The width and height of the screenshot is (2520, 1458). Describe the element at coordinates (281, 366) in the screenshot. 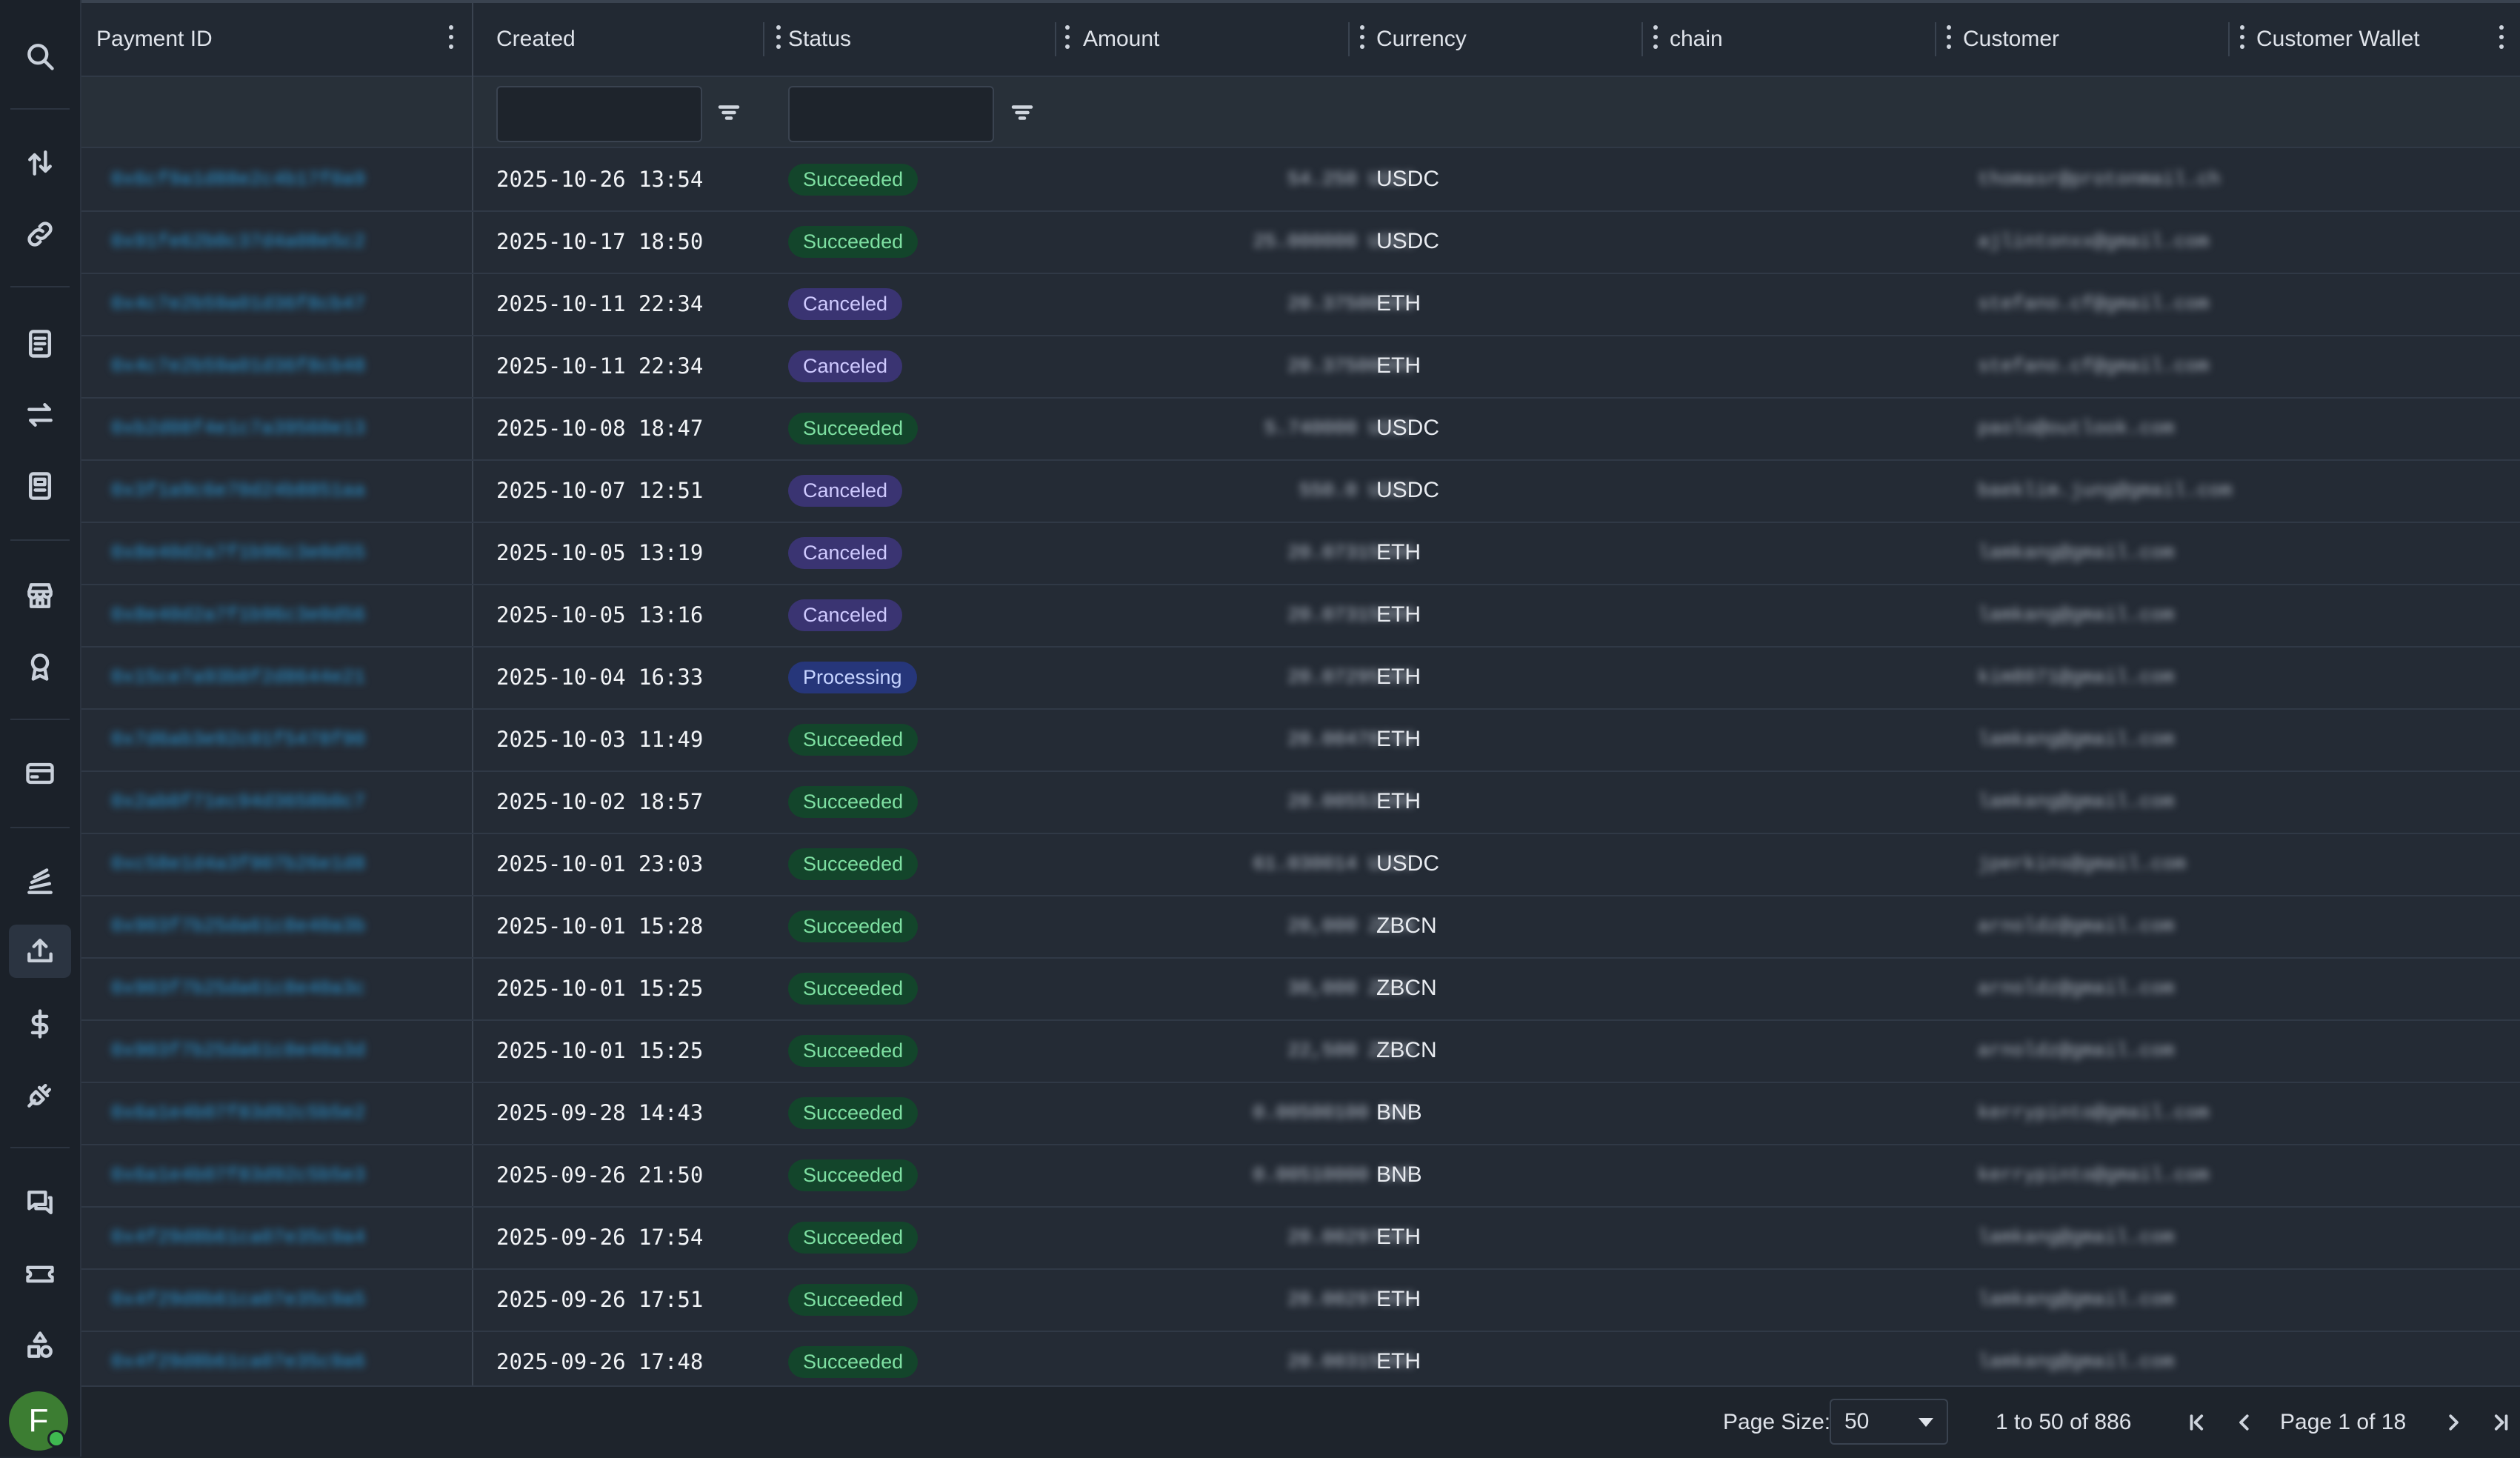

I see `payment-id-link: 0x4c7e2b59a01d36f8cb48` at that location.